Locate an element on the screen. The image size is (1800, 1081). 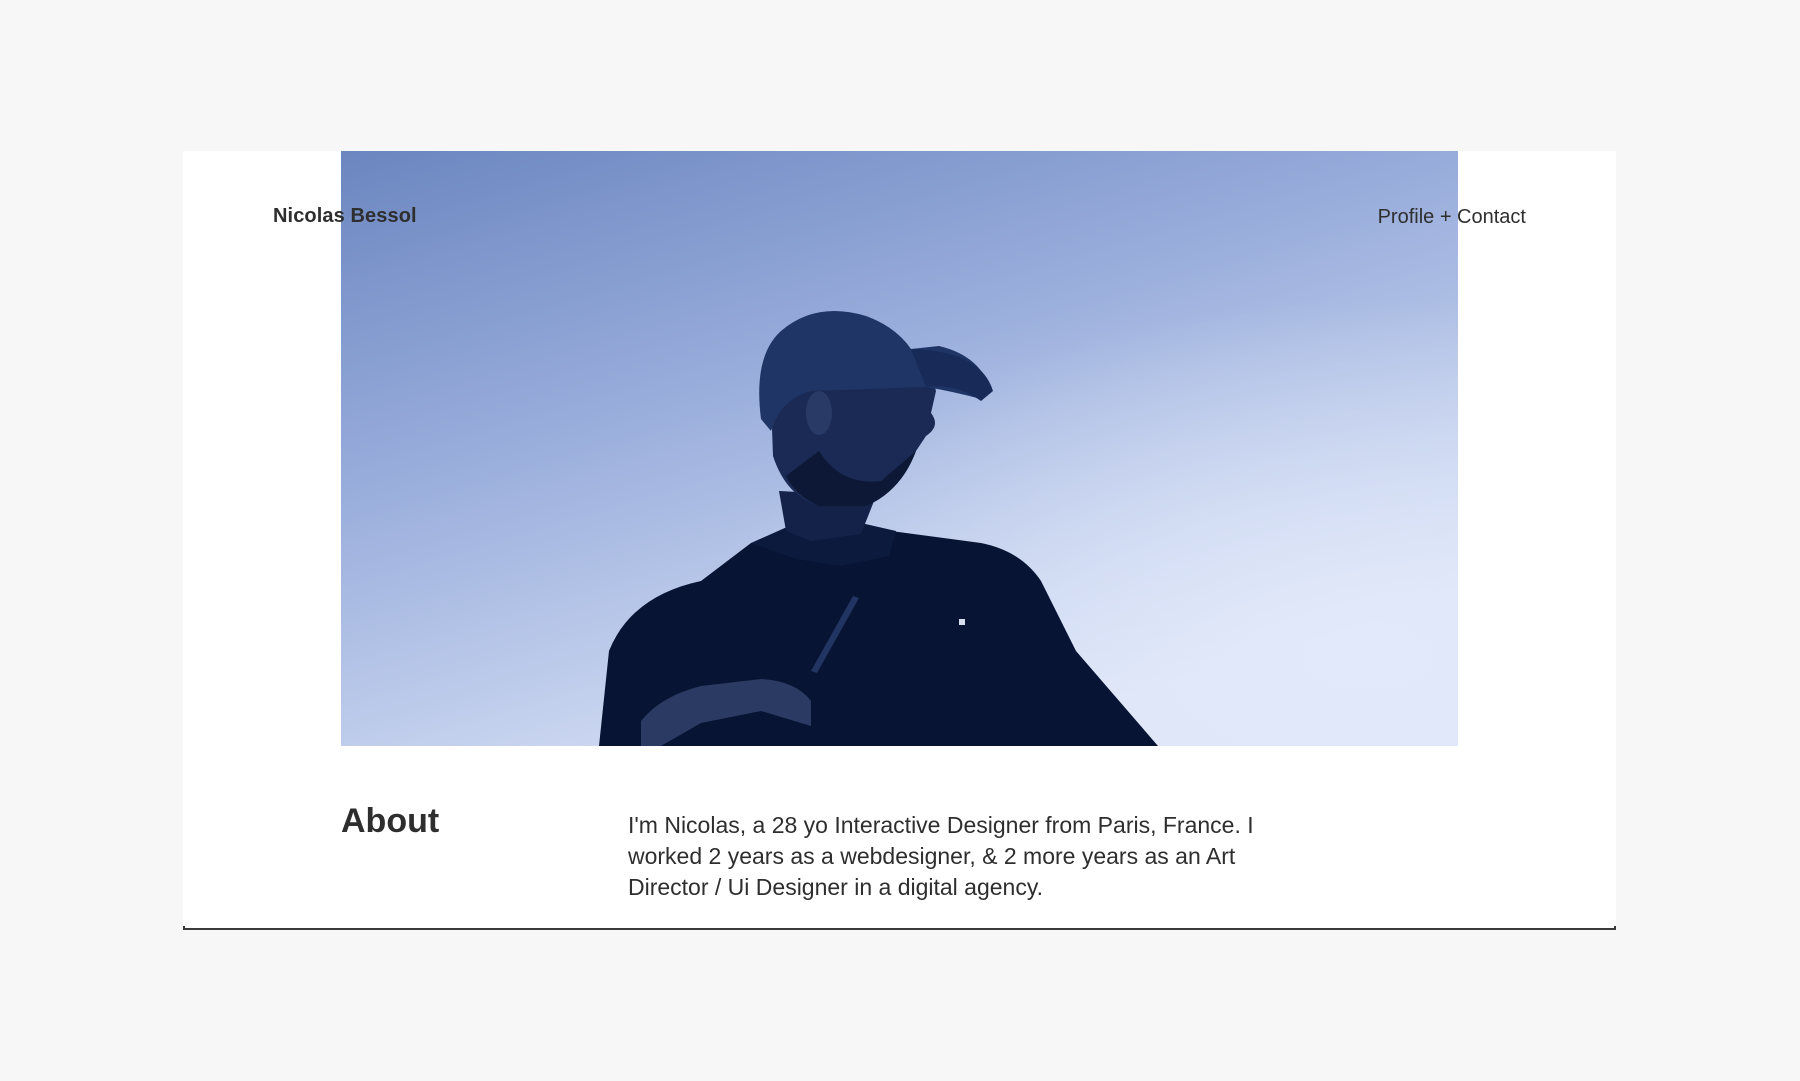
profile-contact-link: Profile + Contact is located at coordinates (1452, 217).